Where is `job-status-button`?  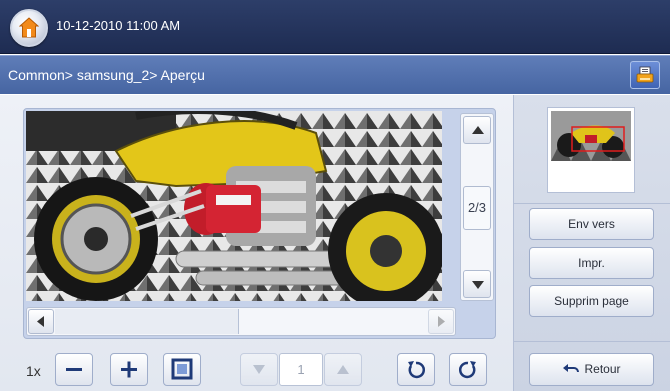 job-status-button is located at coordinates (645, 75).